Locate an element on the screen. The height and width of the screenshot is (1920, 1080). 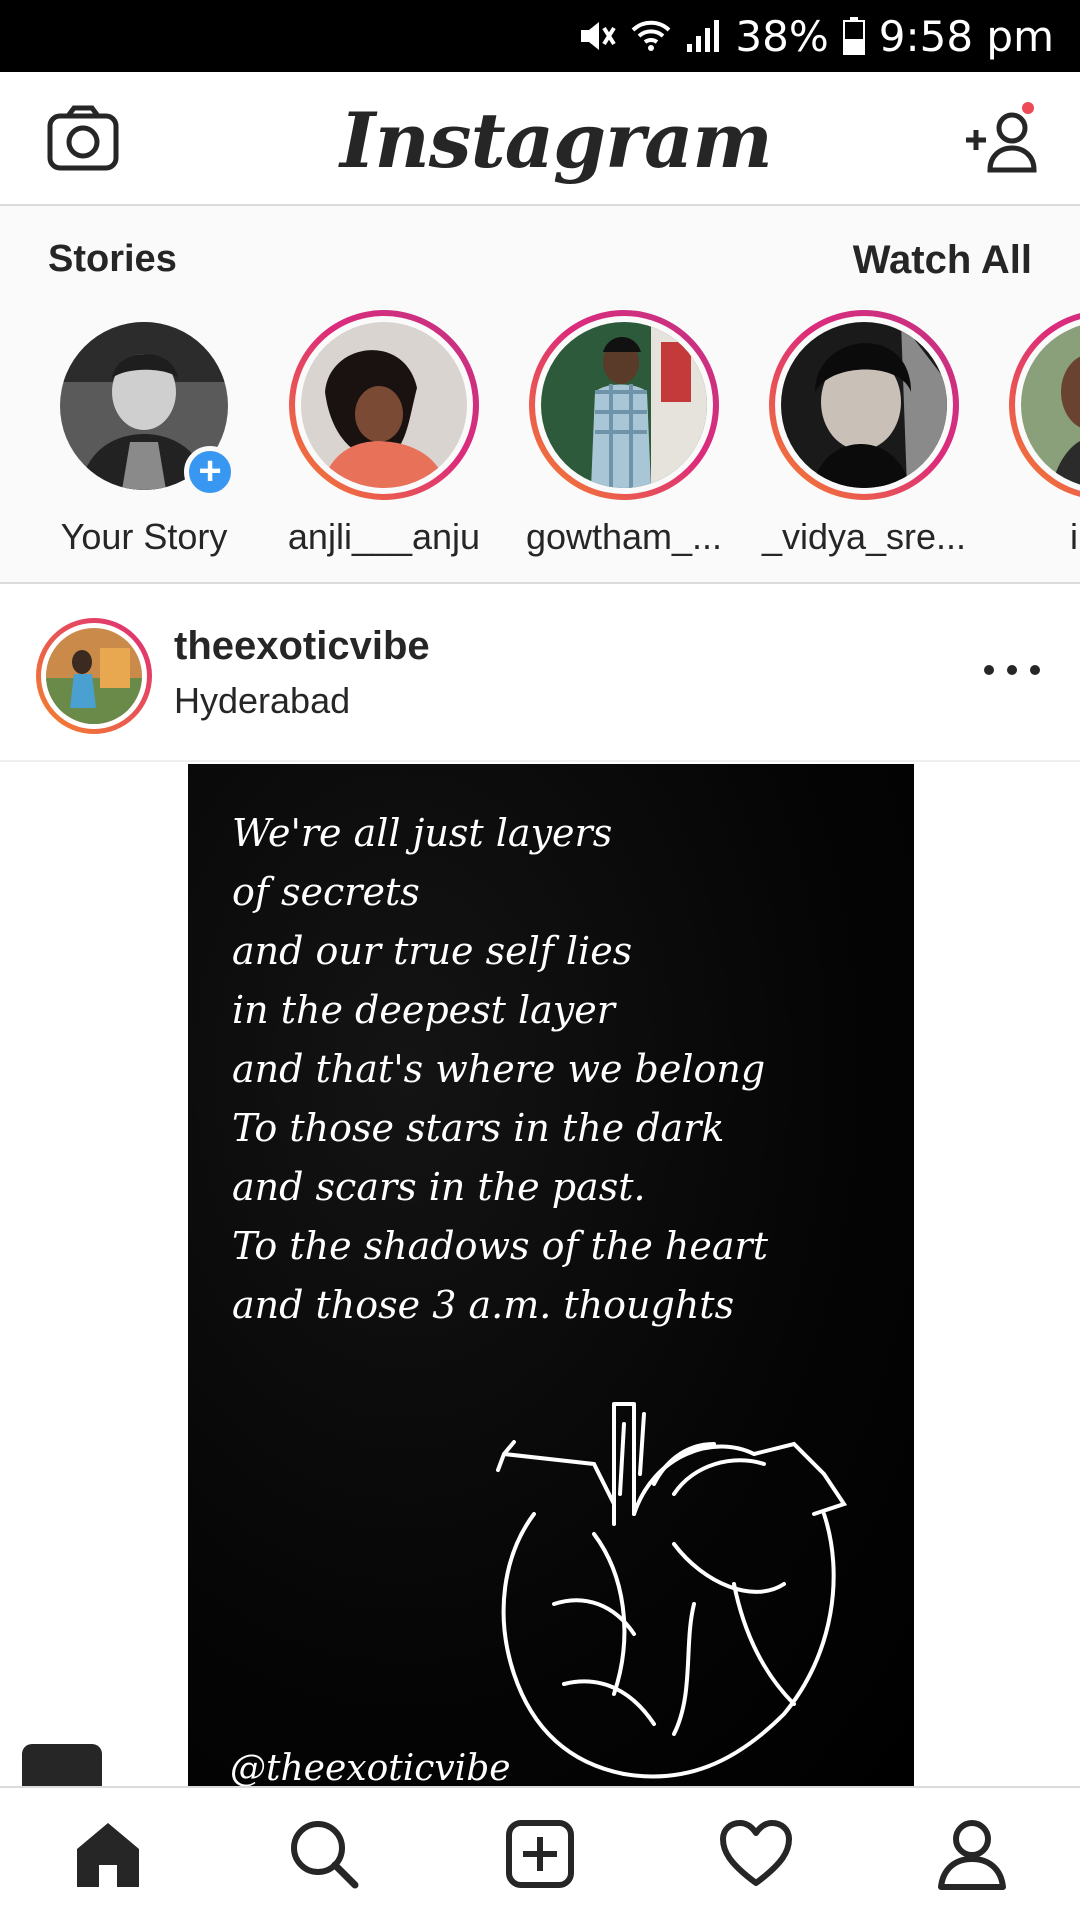
activity-heart-icon is located at coordinates (756, 1854).